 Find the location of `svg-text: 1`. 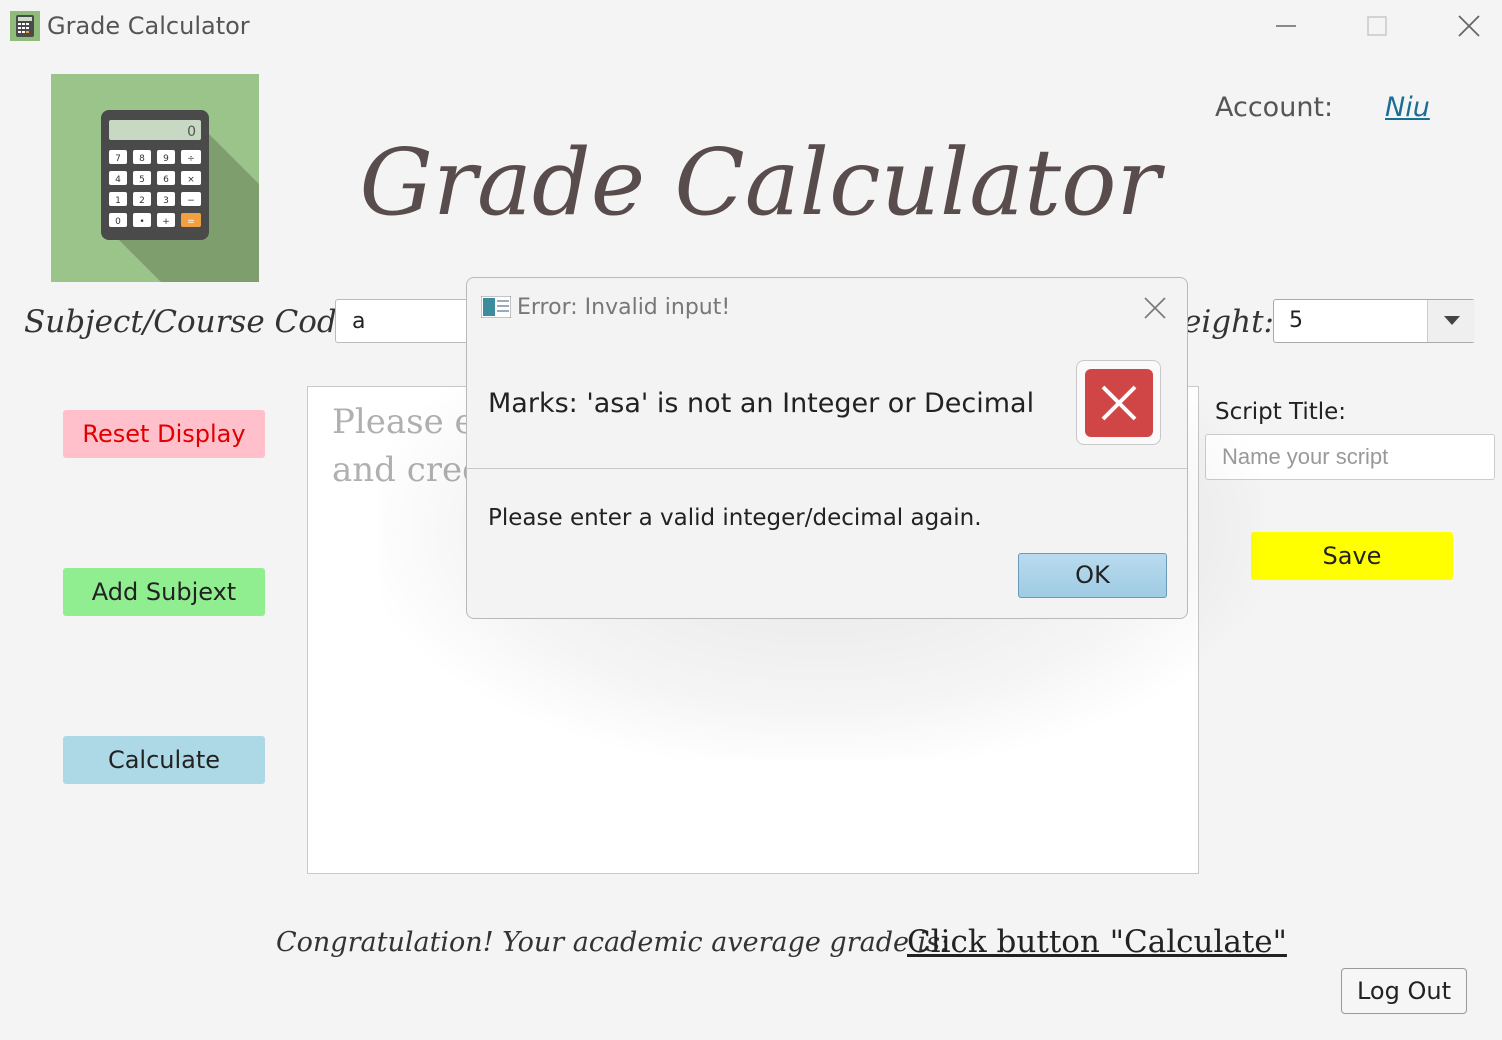

svg-text: 1 is located at coordinates (118, 201).